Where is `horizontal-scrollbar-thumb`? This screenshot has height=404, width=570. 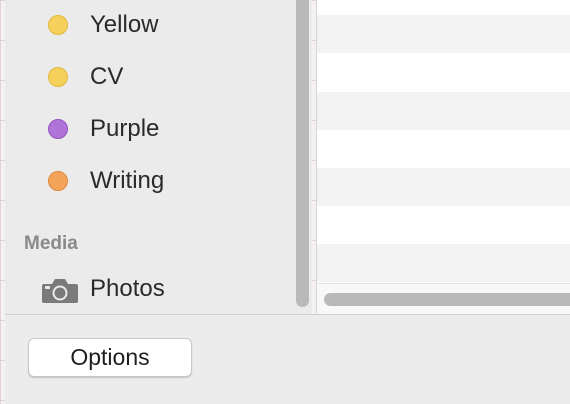 horizontal-scrollbar-thumb is located at coordinates (447, 299).